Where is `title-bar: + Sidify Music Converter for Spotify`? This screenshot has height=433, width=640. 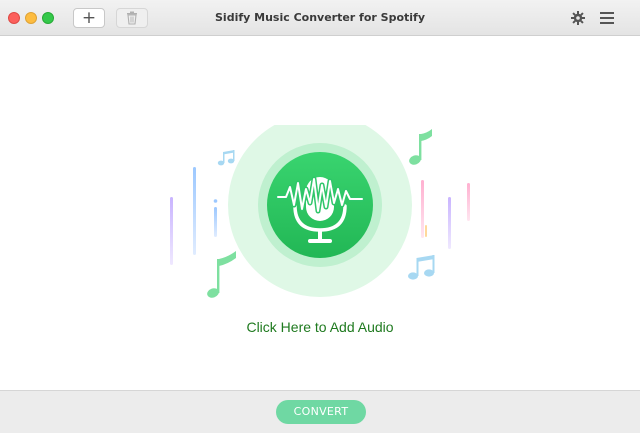
title-bar: + Sidify Music Converter for Spotify is located at coordinates (320, 18).